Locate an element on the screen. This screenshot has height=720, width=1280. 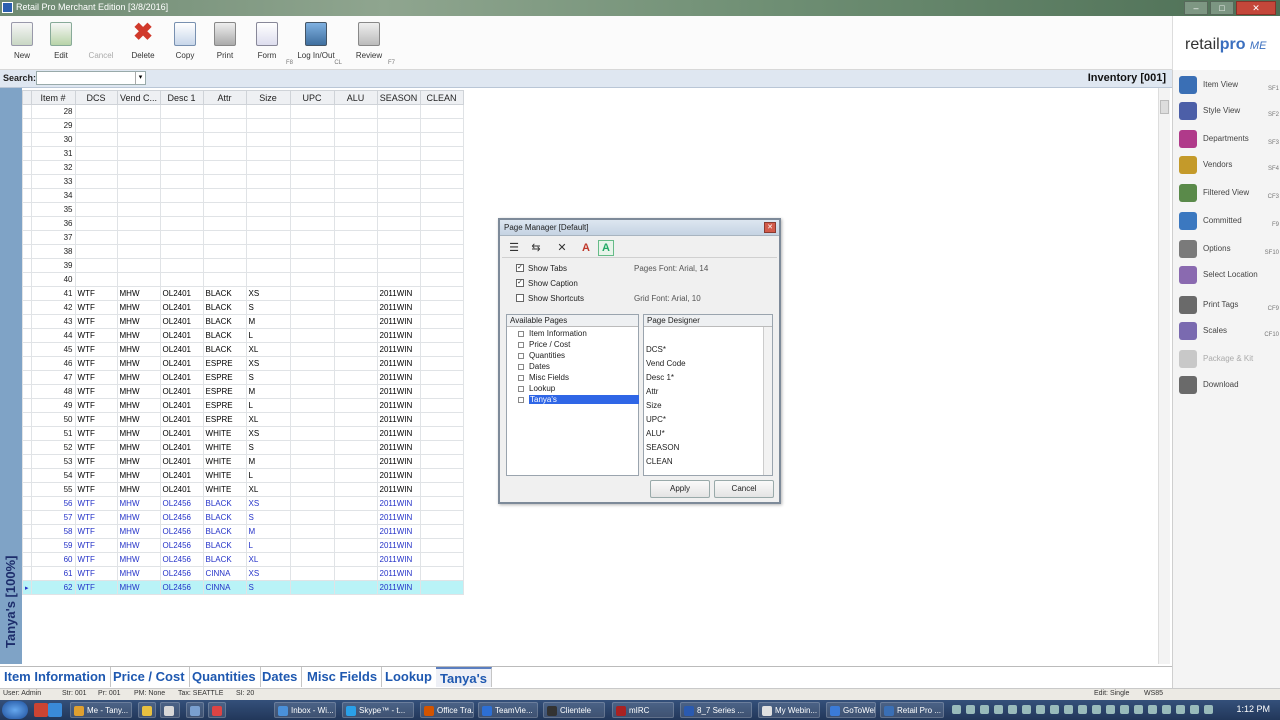
table-row: 50 WTF MHW OL2401 ESPRE XL 2011WIN is located at coordinates (243, 419).